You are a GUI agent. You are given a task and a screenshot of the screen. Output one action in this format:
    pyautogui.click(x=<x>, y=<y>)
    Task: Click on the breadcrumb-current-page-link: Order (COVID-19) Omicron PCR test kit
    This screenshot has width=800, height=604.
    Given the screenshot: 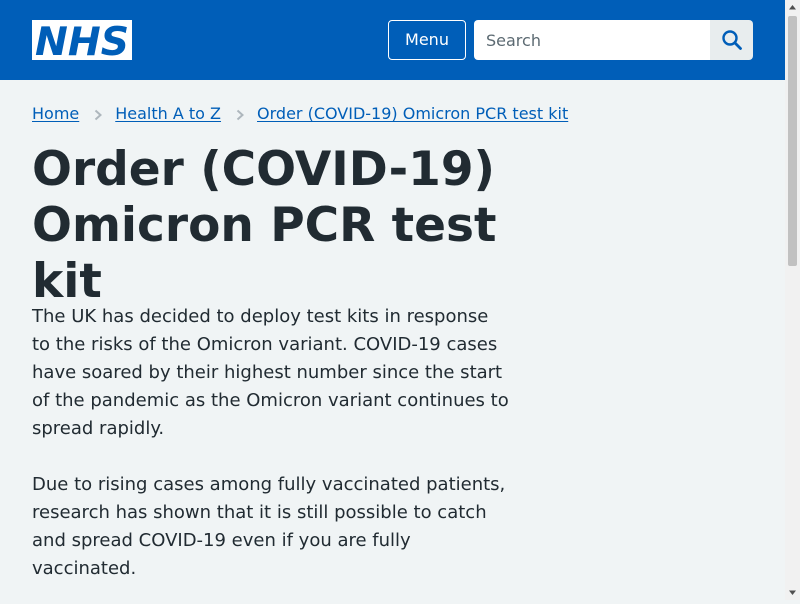 What is the action you would take?
    pyautogui.click(x=412, y=113)
    